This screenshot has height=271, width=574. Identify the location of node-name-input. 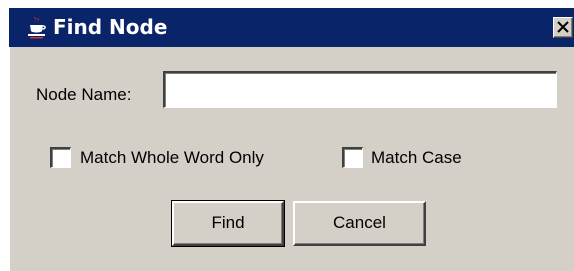
(360, 89).